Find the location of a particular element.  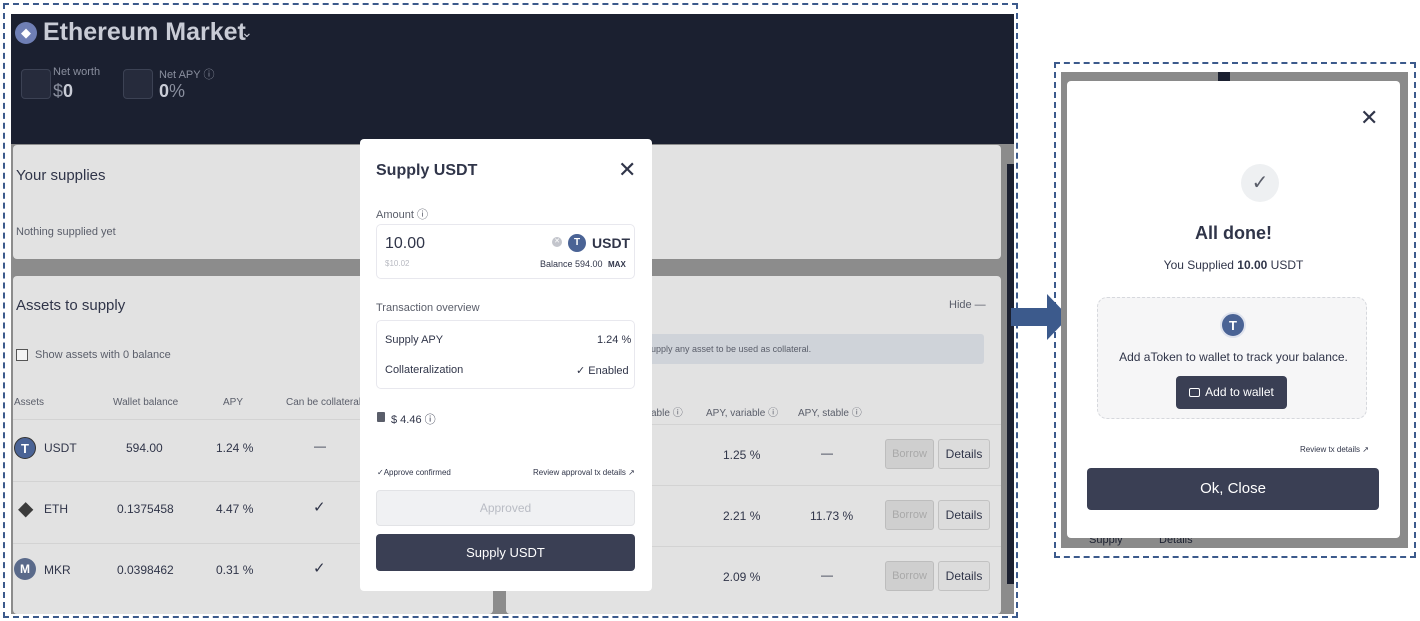

chevron-down-icon: ⌄ is located at coordinates (247, 32).